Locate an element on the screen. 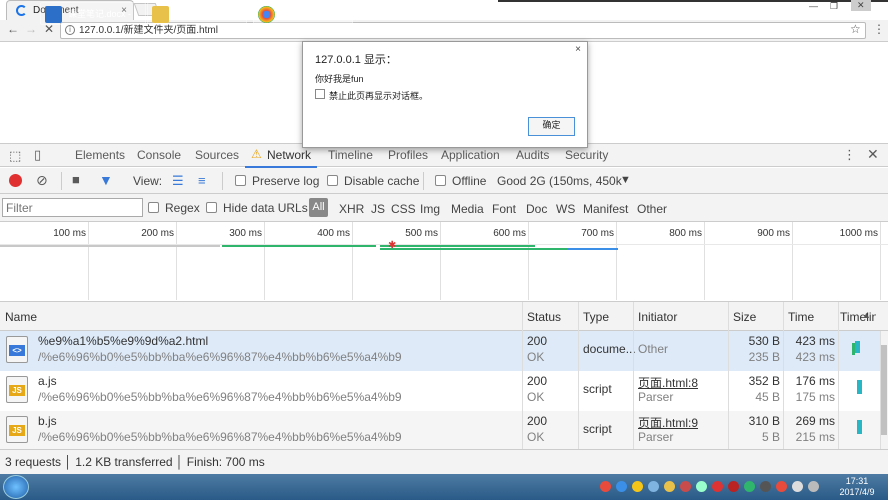 Image resolution: width=888 pixels, height=500 pixels. regex-checkbox is located at coordinates (153, 207).